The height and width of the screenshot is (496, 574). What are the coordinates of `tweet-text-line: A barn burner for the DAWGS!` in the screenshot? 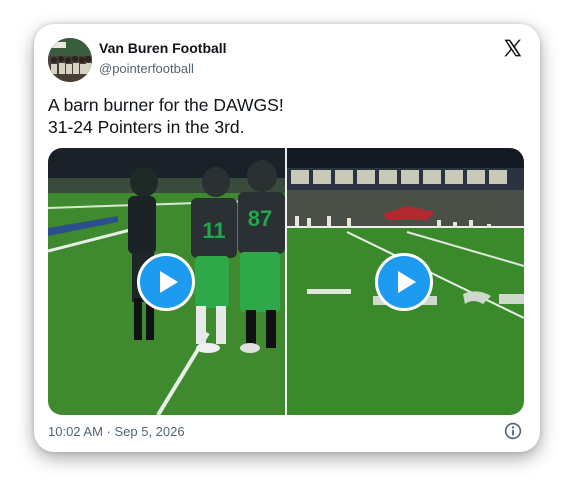 It's located at (166, 105).